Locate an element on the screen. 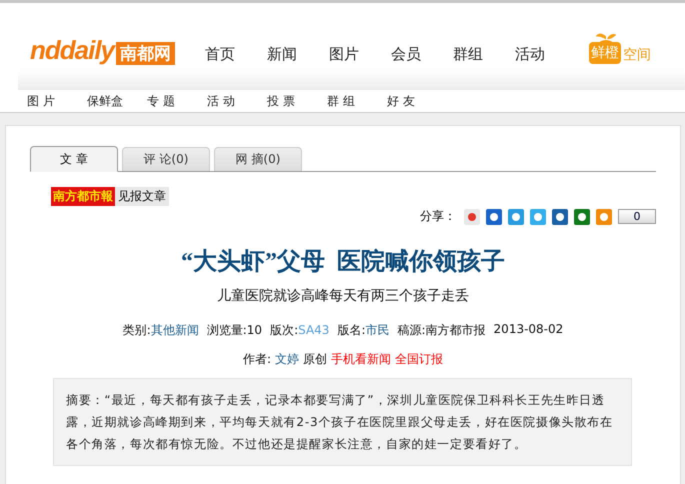 This screenshot has height=484, width=685. meta-value: 其他新闻 is located at coordinates (174, 330).